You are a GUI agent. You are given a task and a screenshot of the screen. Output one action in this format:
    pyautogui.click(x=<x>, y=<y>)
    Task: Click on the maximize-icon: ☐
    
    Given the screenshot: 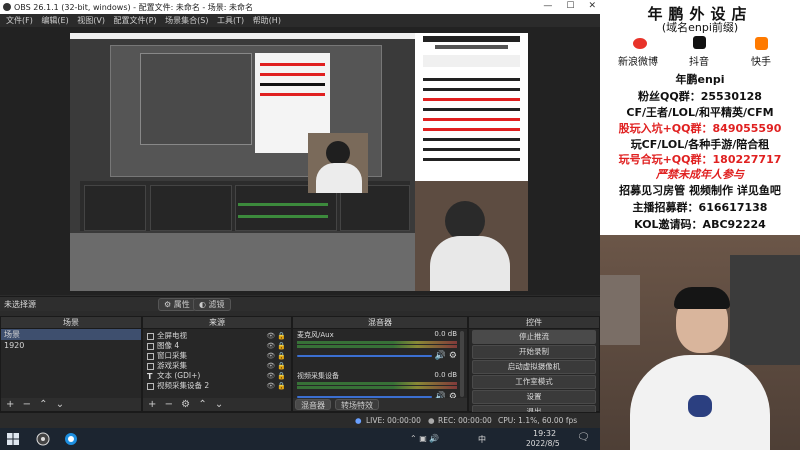 What is the action you would take?
    pyautogui.click(x=570, y=6)
    